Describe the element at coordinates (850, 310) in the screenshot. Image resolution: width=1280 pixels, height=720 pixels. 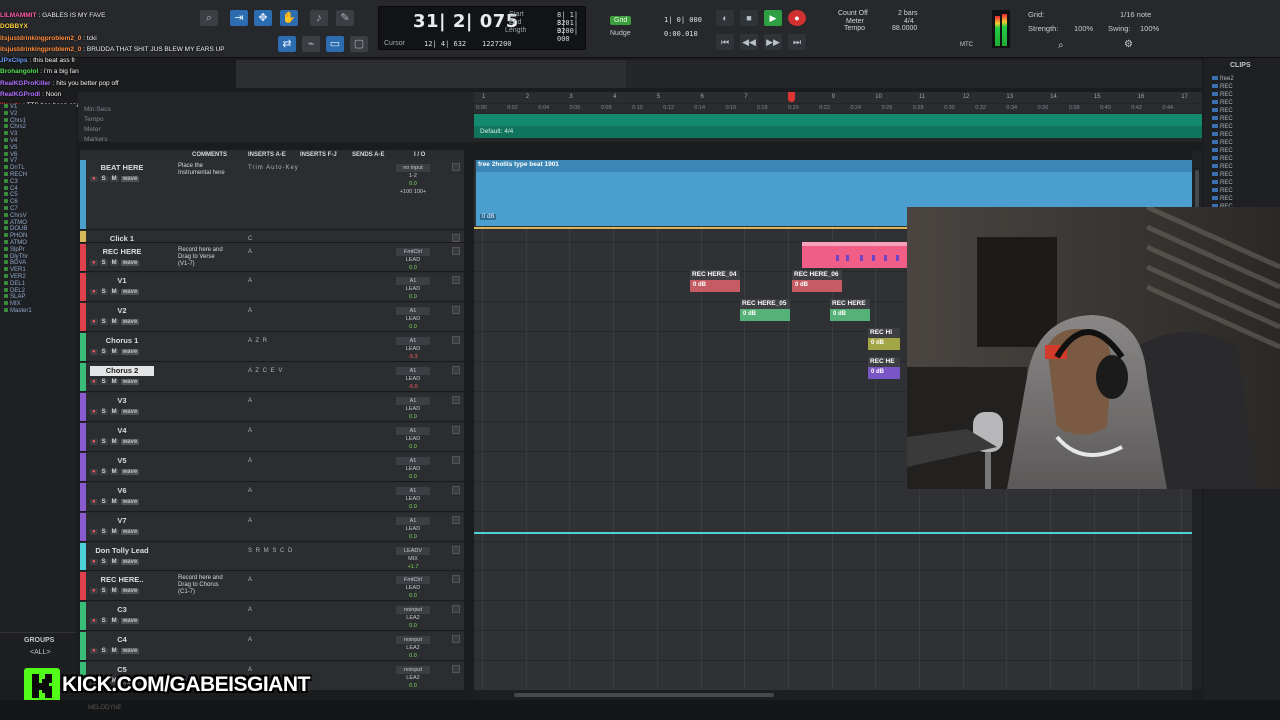
I see `audio-clip: REC HERE 0 dB` at that location.